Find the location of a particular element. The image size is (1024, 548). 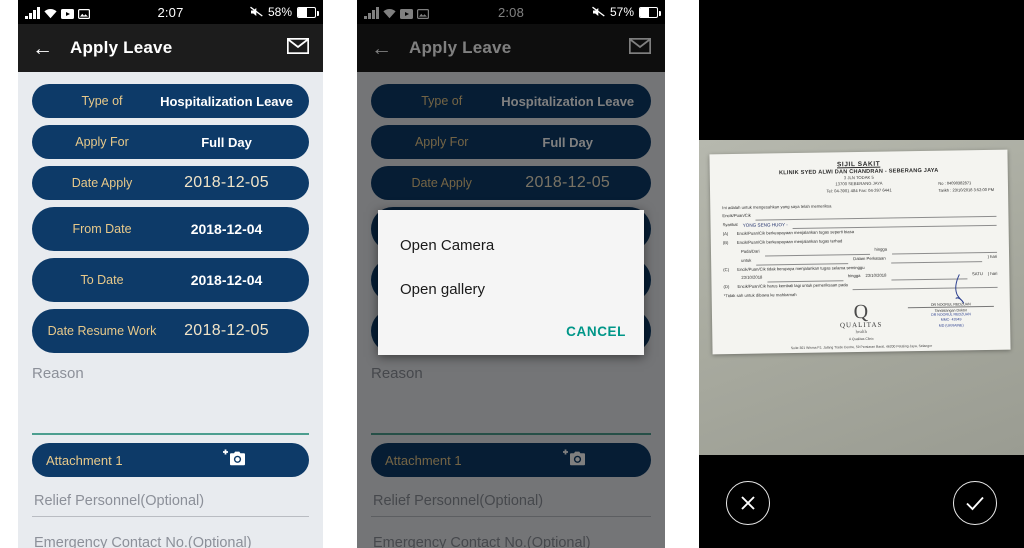

attachment-source-dialog: Open Camera Open gallery CANCEL is located at coordinates (511, 282).